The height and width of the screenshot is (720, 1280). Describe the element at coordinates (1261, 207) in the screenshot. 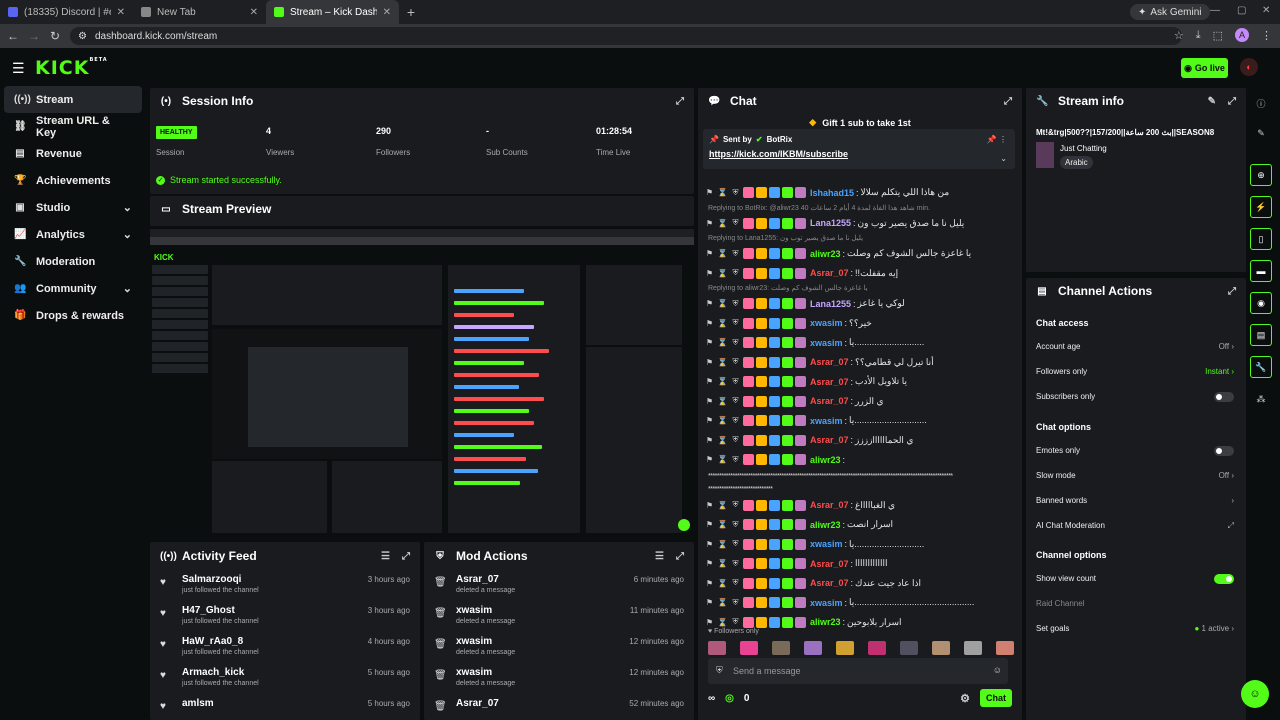

I see `widget-lightning-icon: ⚡` at that location.